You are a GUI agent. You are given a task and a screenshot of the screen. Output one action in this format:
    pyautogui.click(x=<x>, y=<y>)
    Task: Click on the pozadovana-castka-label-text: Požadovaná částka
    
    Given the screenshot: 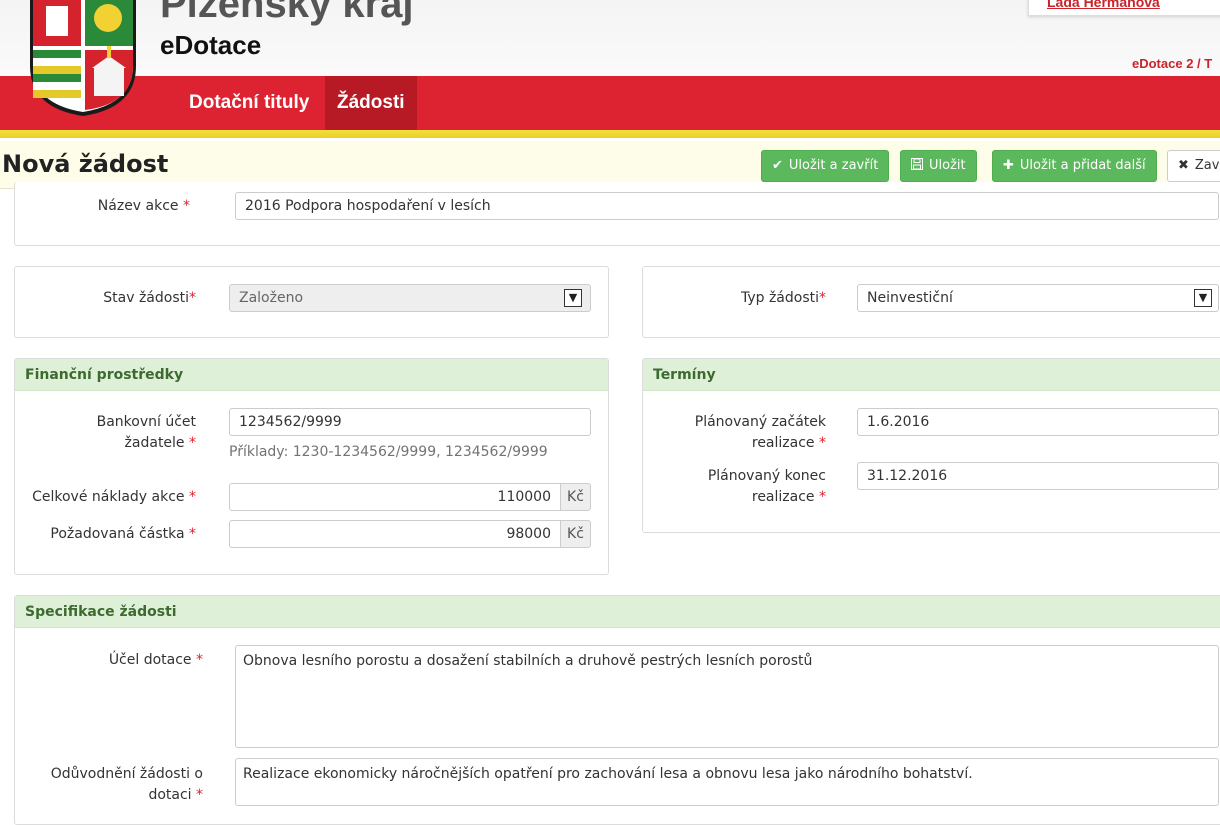 What is the action you would take?
    pyautogui.click(x=117, y=534)
    